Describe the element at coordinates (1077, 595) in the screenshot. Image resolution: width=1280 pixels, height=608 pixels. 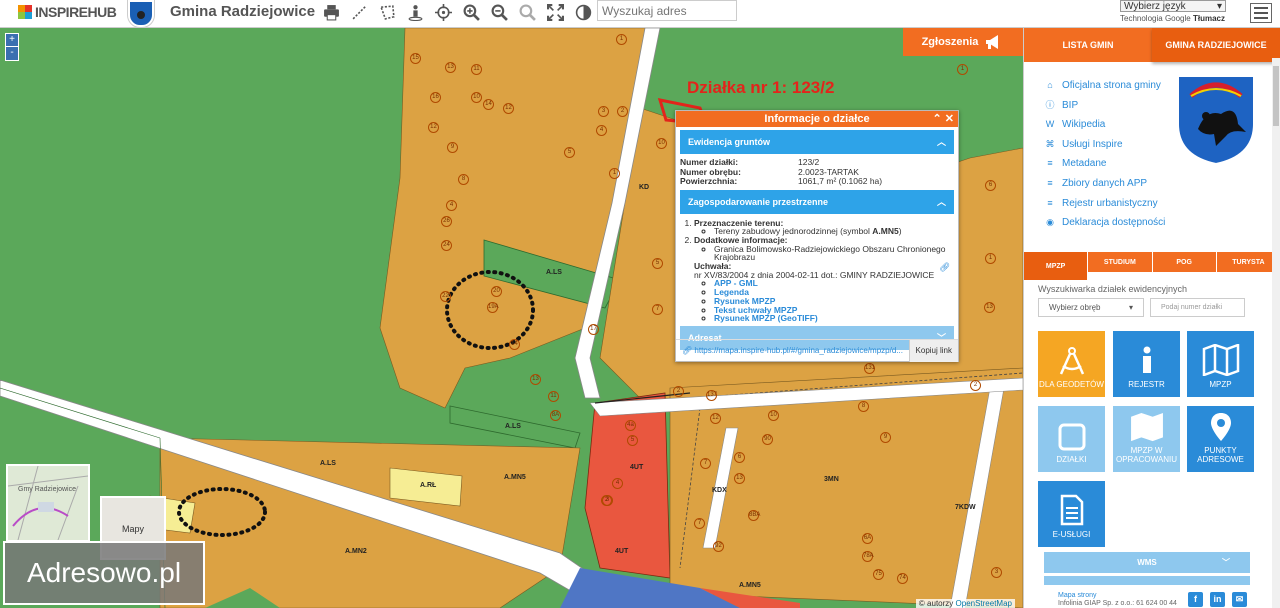
I see `sitemap-link: Mapa strony` at that location.